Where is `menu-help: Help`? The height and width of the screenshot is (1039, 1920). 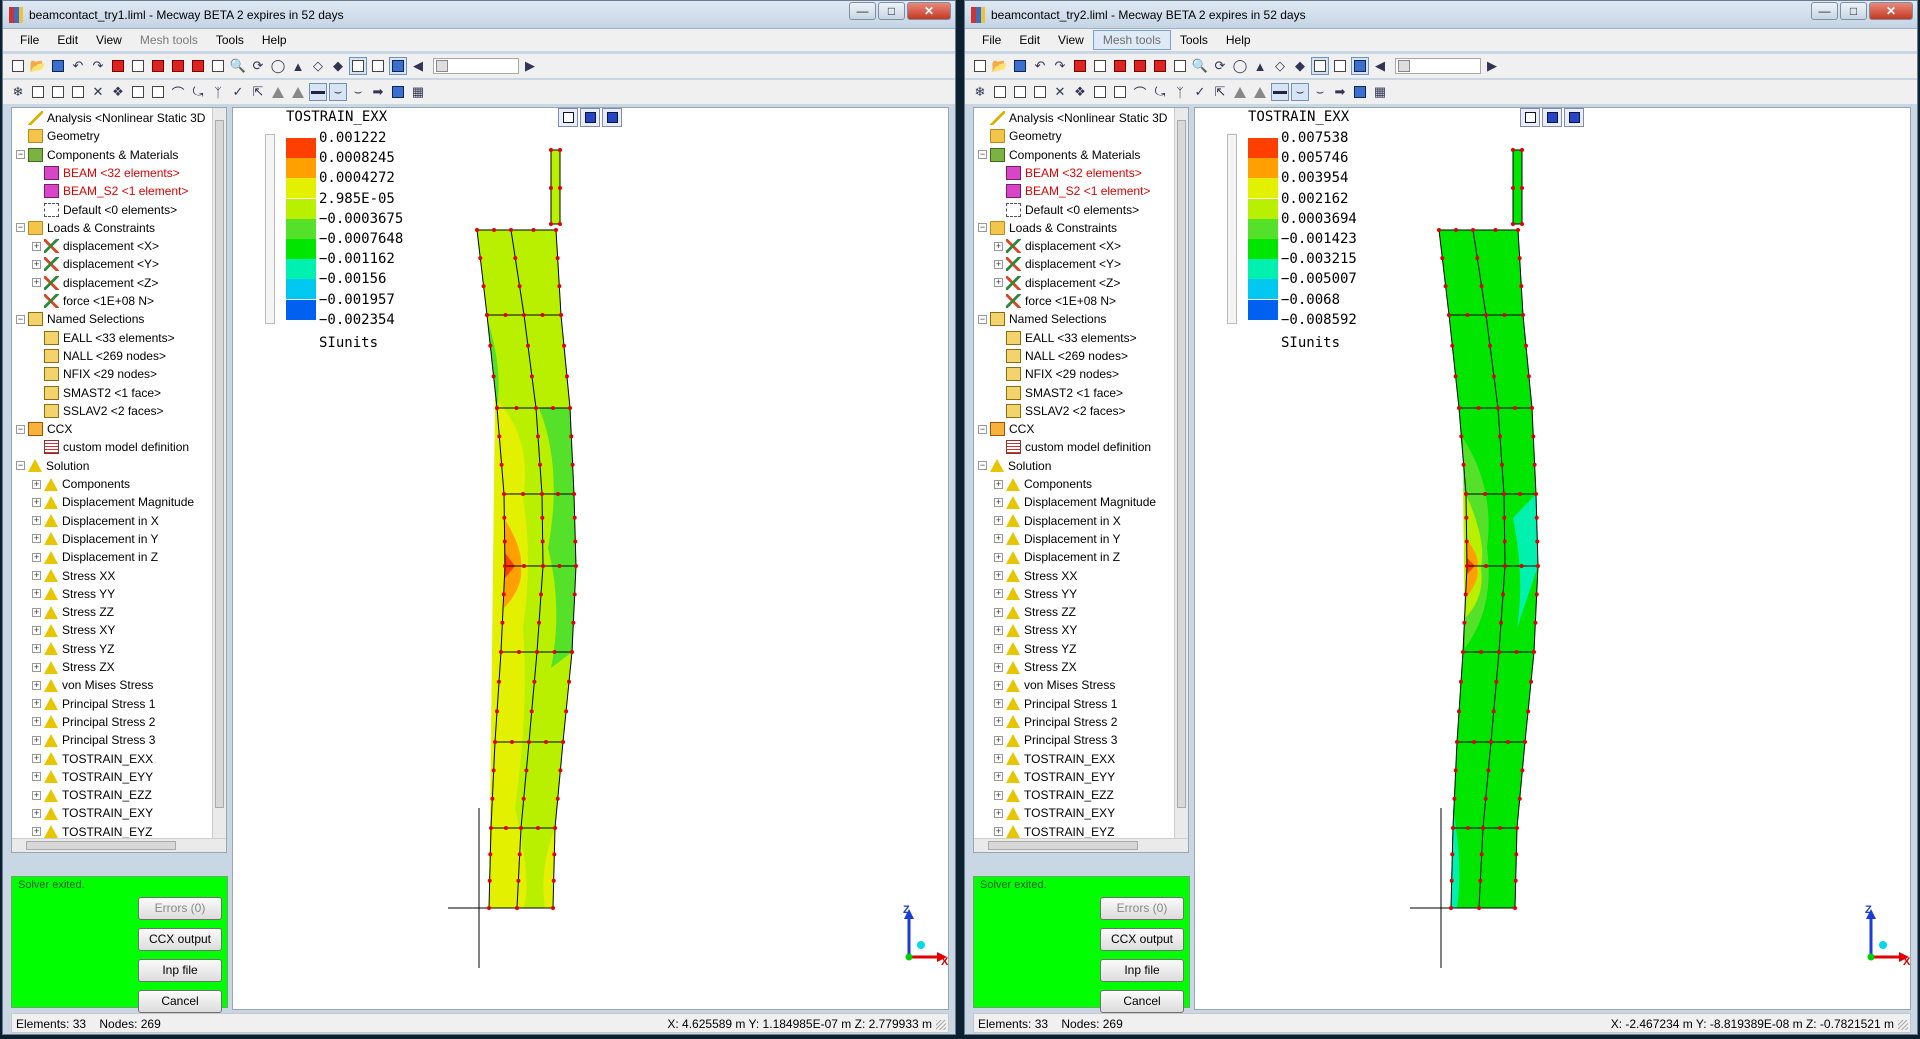 menu-help: Help is located at coordinates (1238, 40).